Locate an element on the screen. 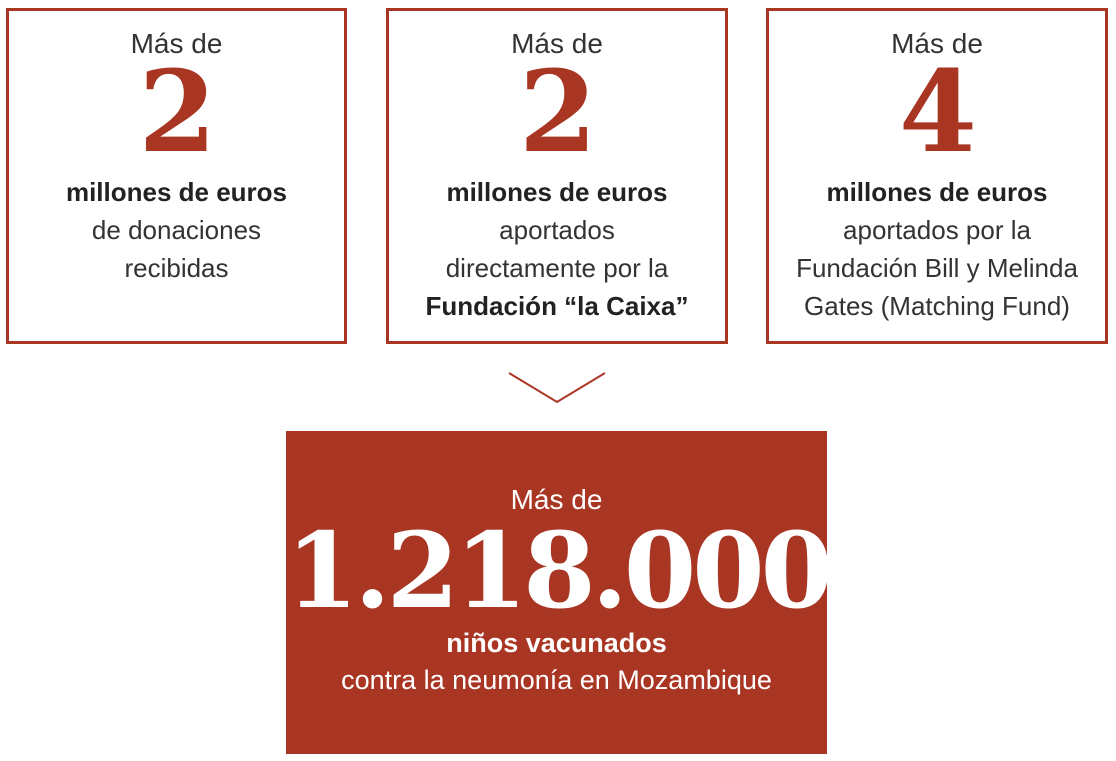 This screenshot has width=1116, height=761. result-description: contra la neumonía en Mozambique is located at coordinates (556, 680).